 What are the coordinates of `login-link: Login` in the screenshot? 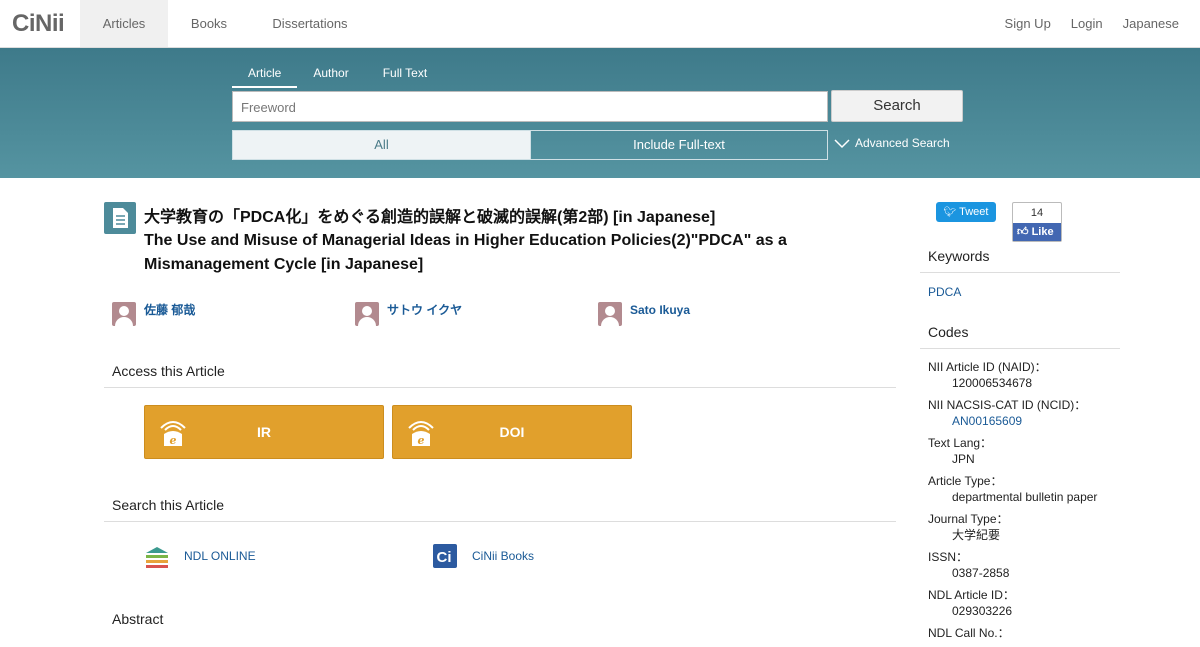 It's located at (1087, 23).